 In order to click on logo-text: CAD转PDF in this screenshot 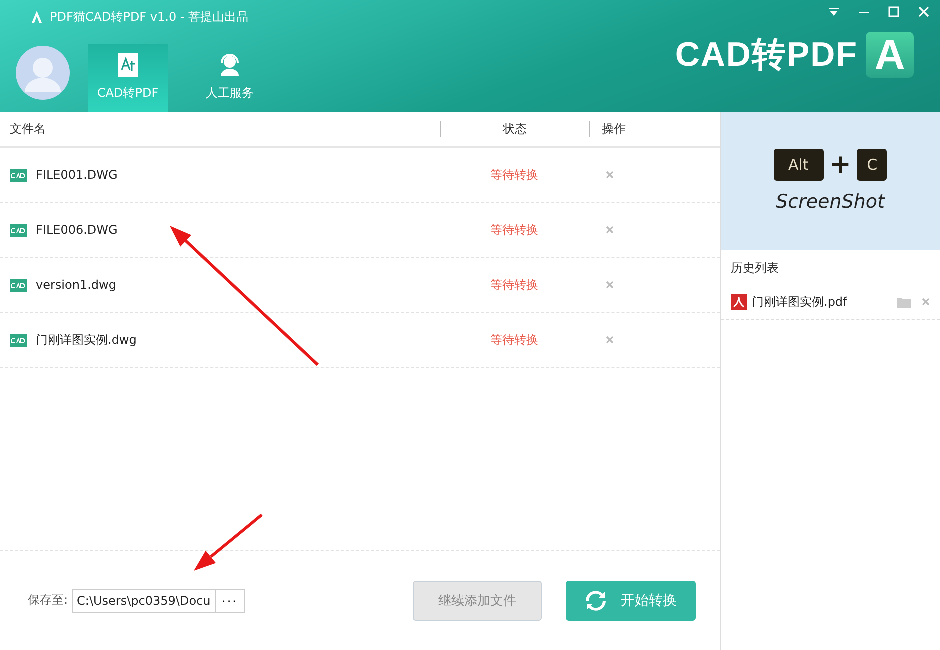, I will do `click(766, 55)`.